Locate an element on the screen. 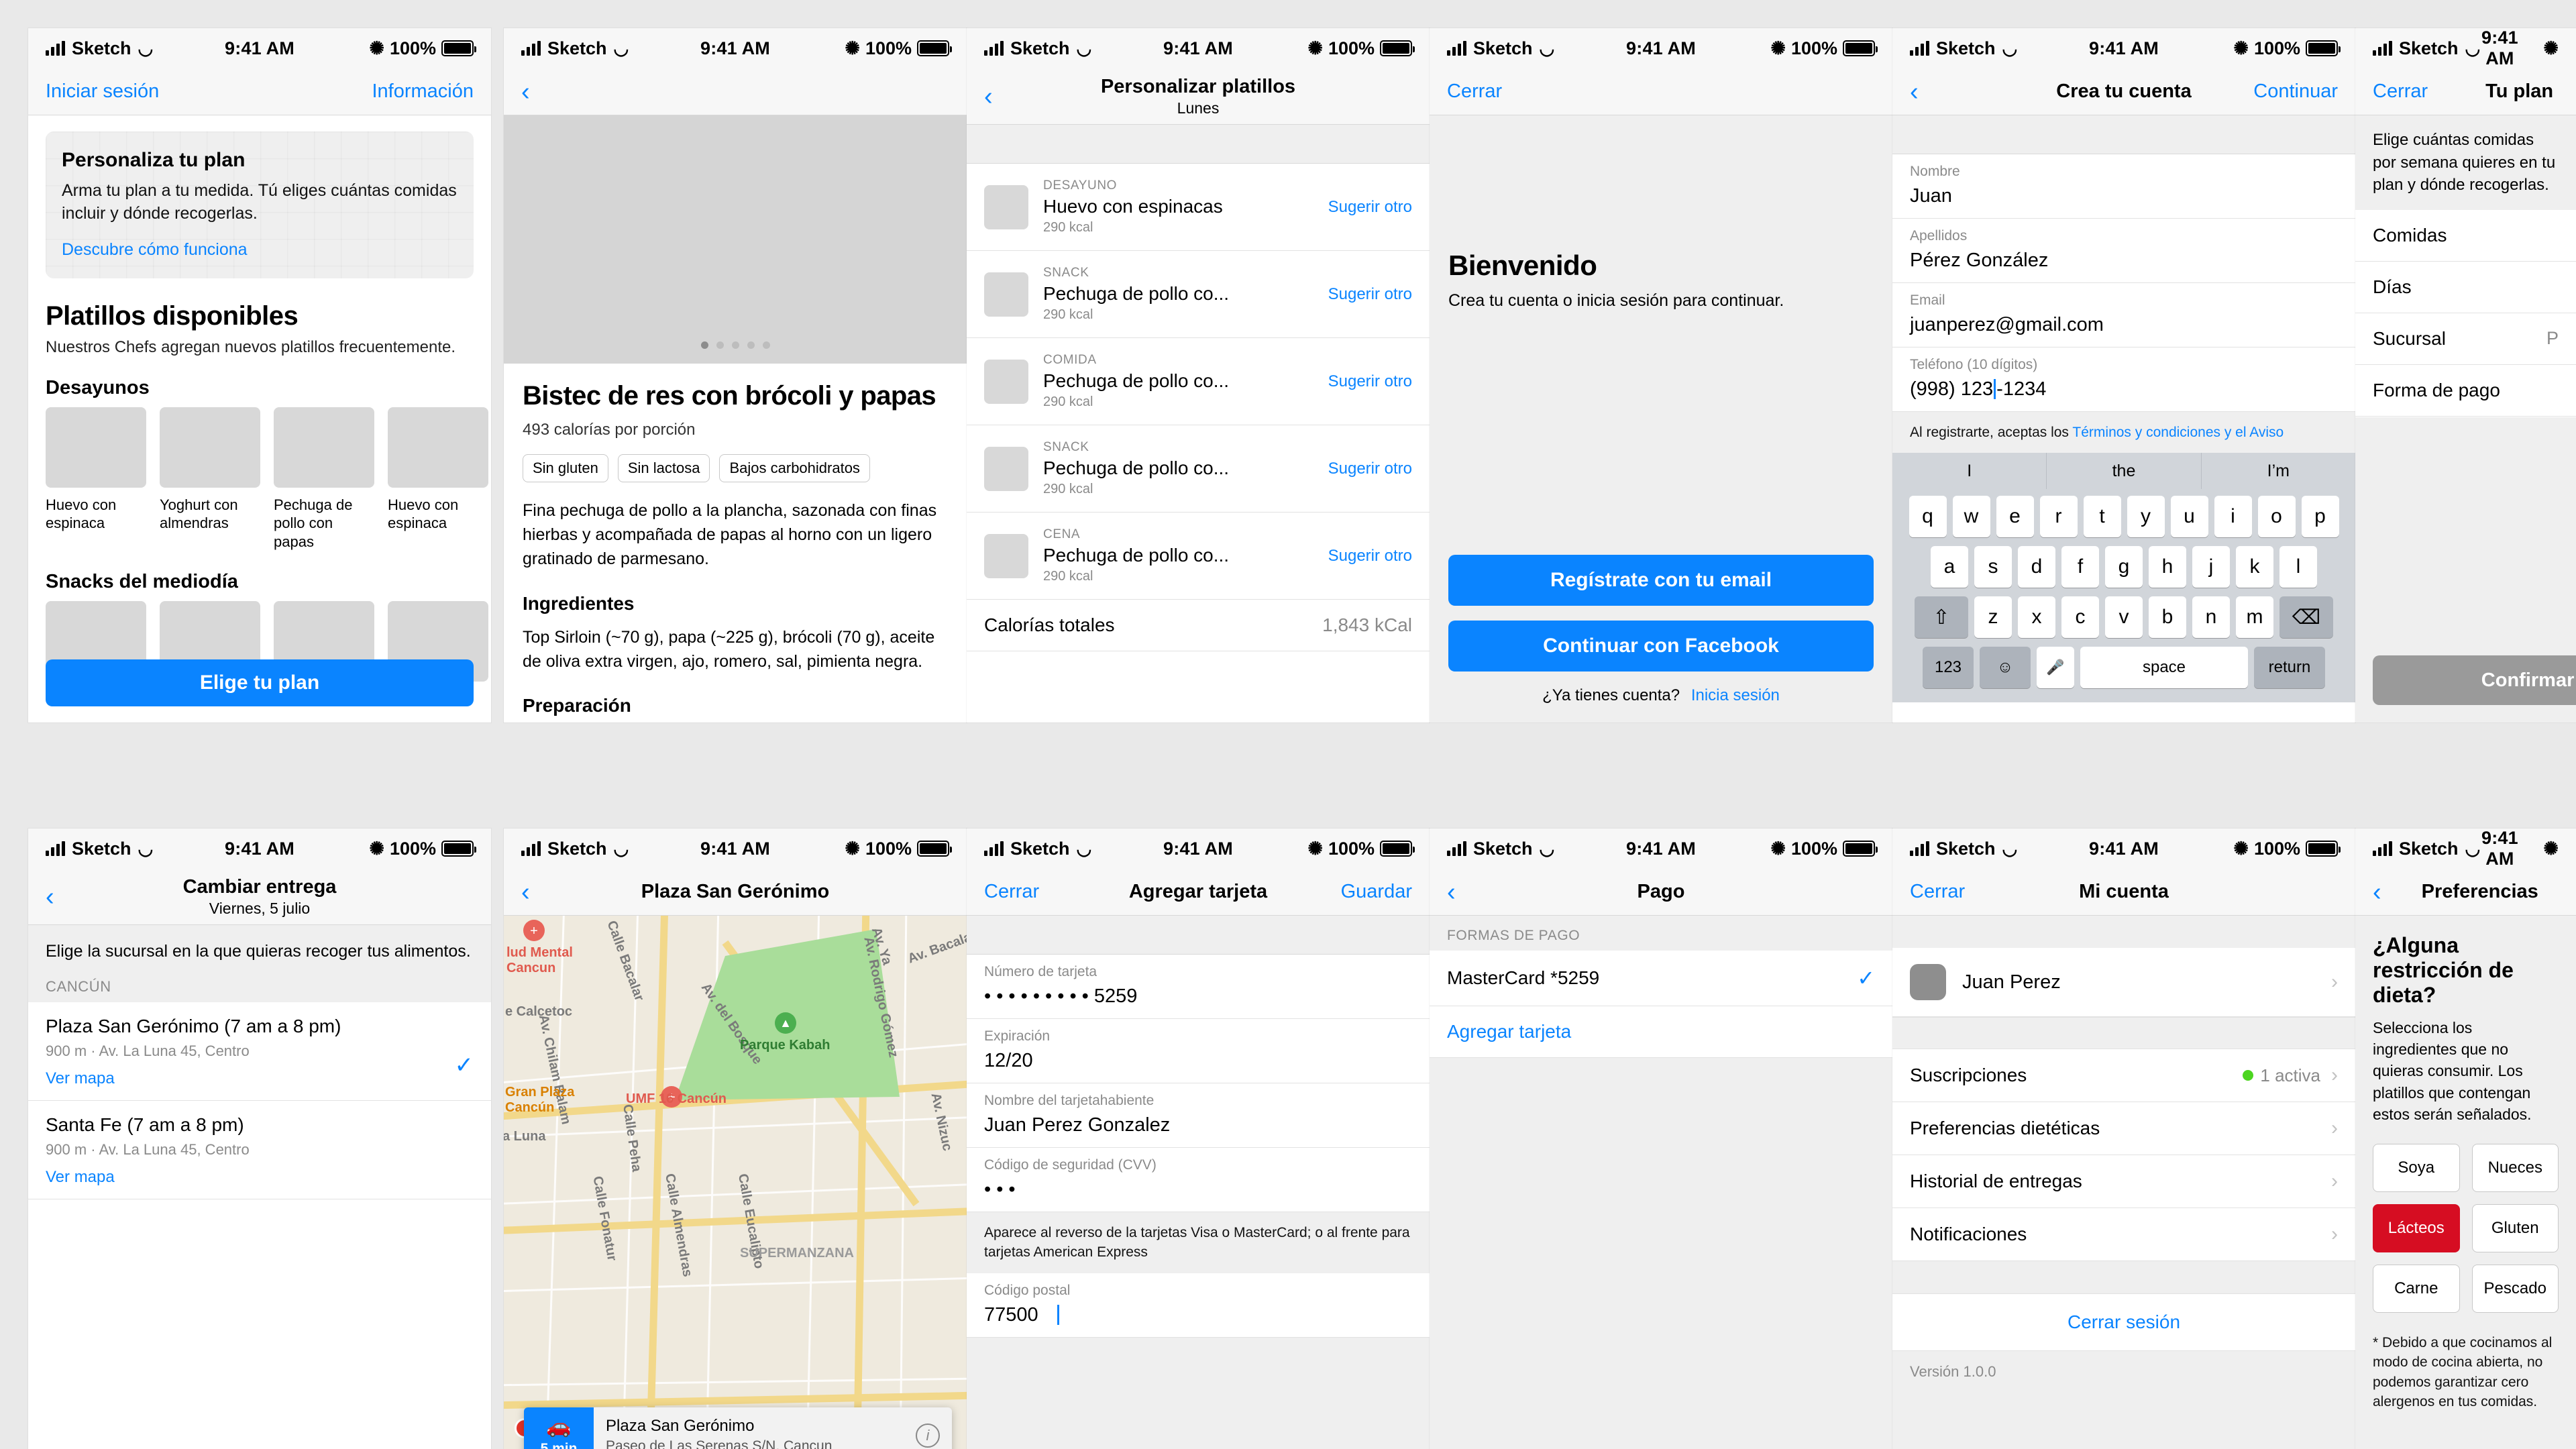  profile-row: Juan Perez › is located at coordinates (2123, 982).